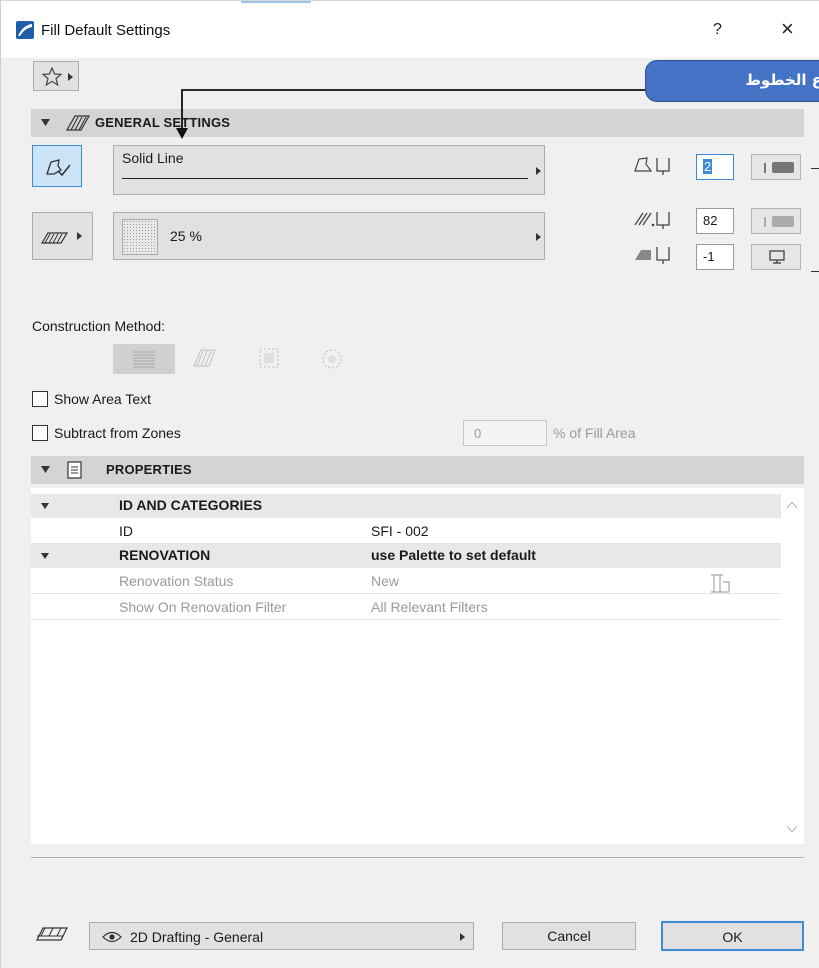 The width and height of the screenshot is (819, 968). What do you see at coordinates (594, 433) in the screenshot?
I see `subtract-percent-suffix: % of Fill Area` at bounding box center [594, 433].